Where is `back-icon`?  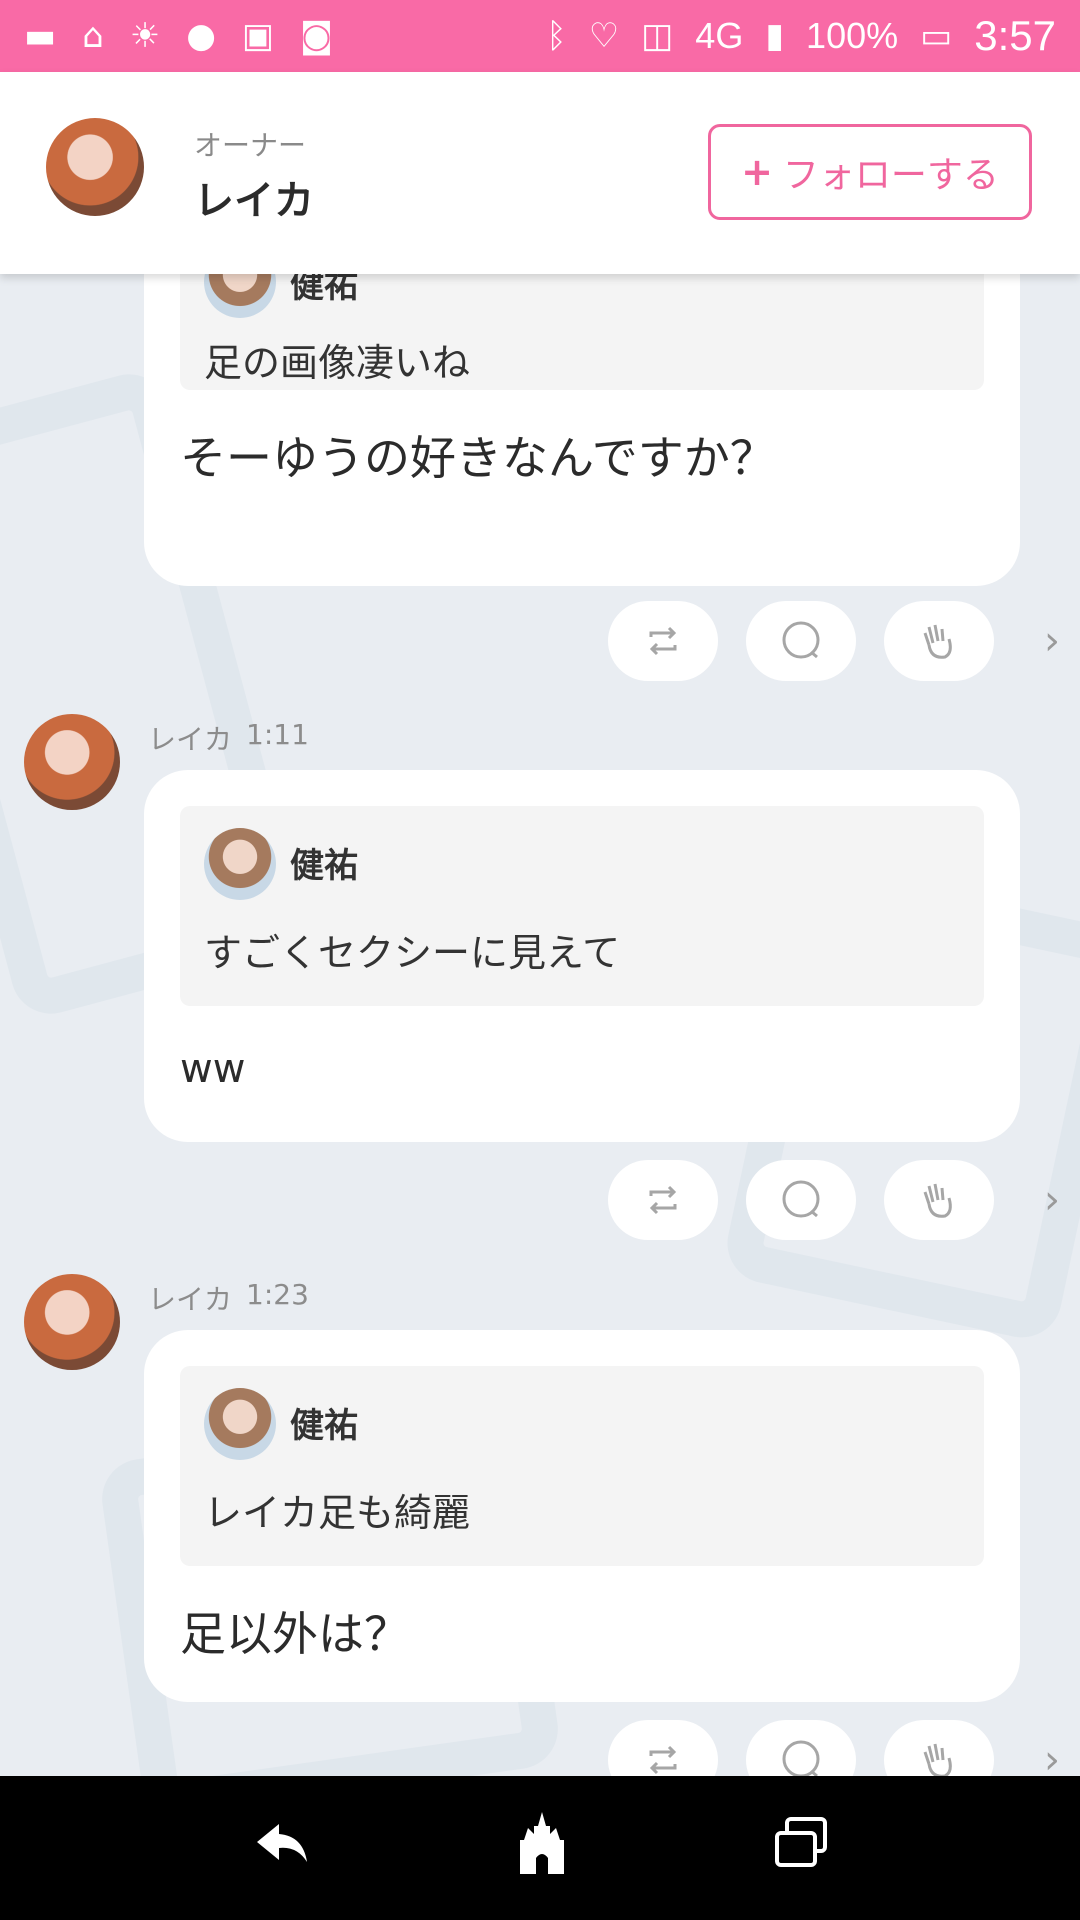
back-icon is located at coordinates (281, 1848).